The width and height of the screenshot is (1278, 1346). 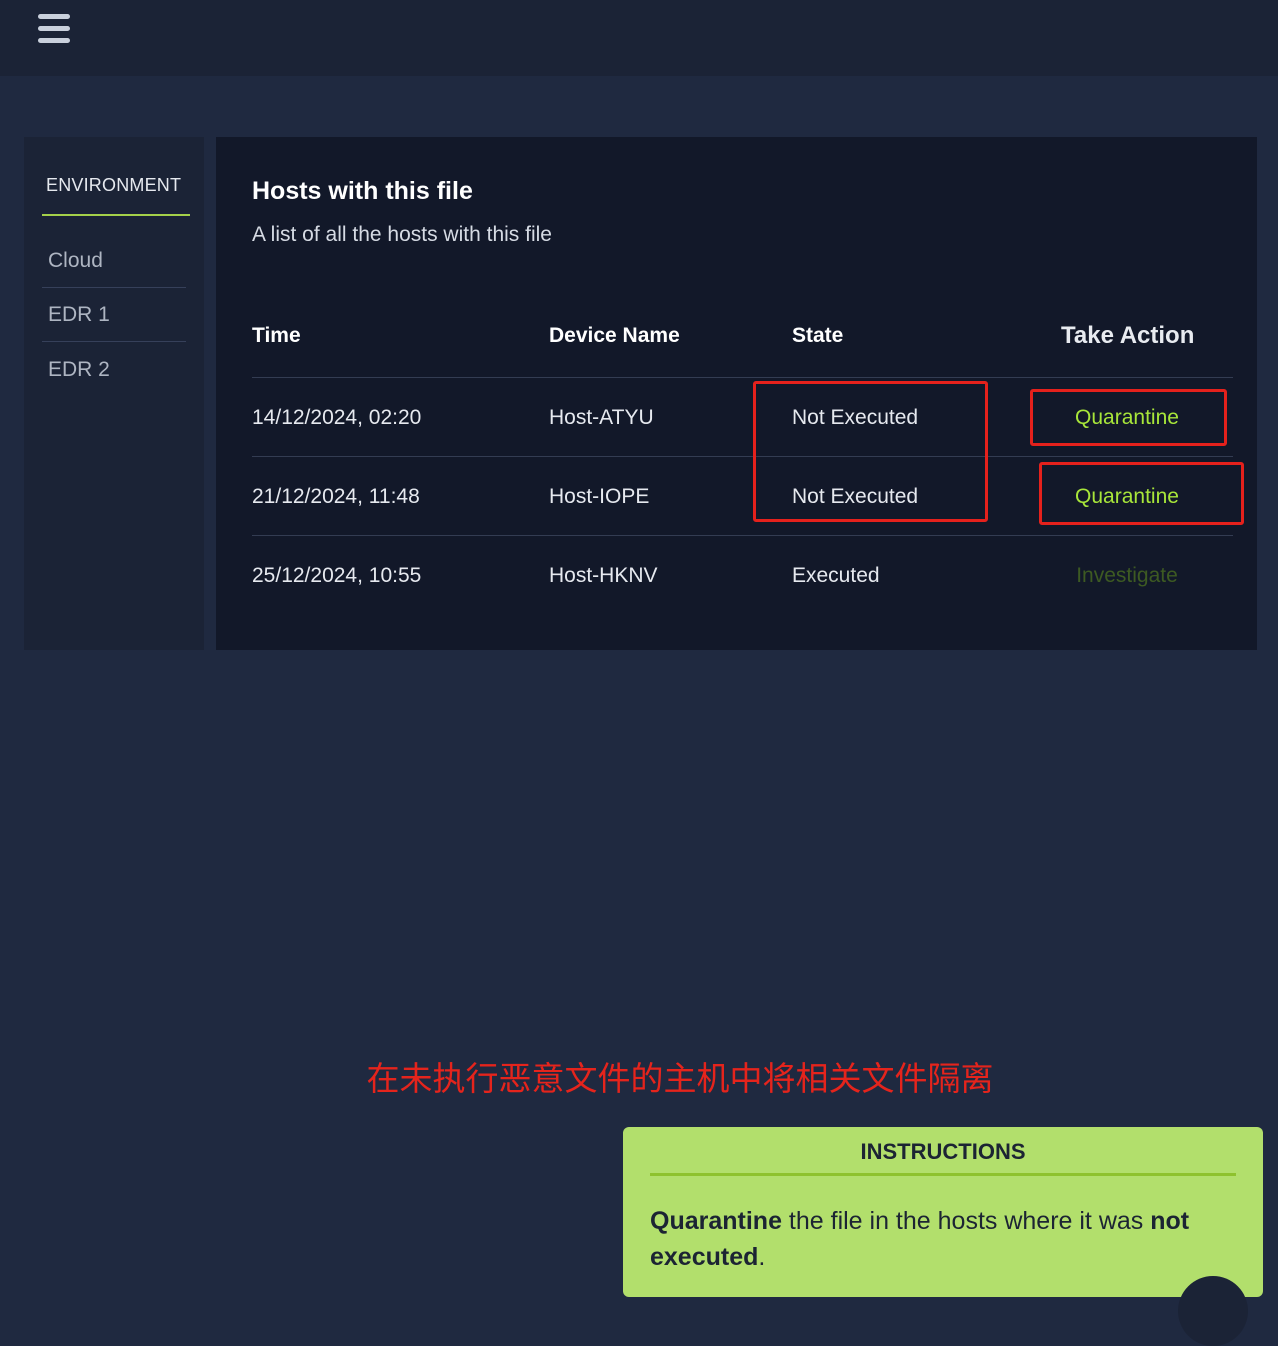 I want to click on state-highlight-box, so click(x=870, y=451).